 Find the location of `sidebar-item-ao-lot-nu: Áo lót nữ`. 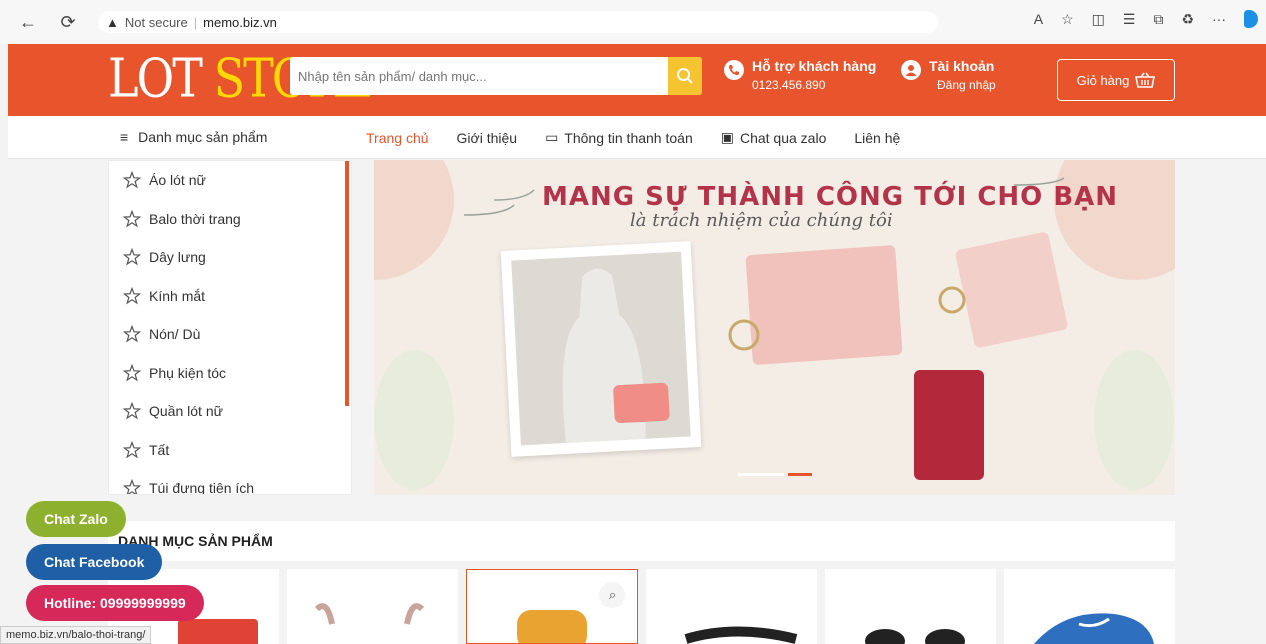

sidebar-item-ao-lot-nu: Áo lót nữ is located at coordinates (230, 180).